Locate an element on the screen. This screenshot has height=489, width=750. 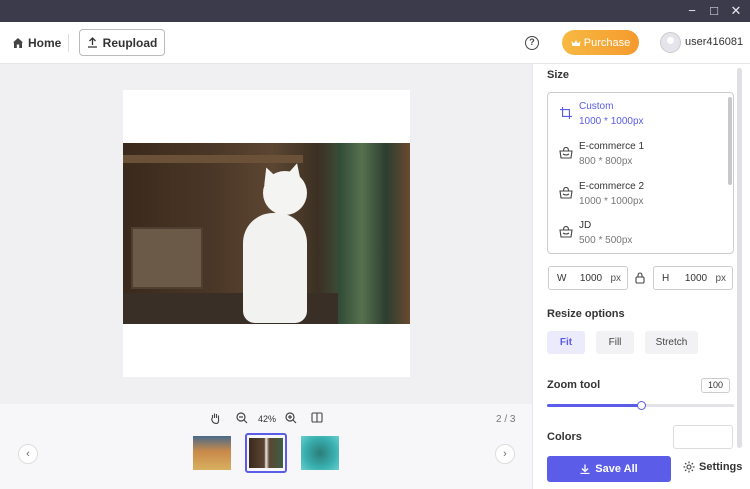
save-all-button: Save All is located at coordinates (609, 469).